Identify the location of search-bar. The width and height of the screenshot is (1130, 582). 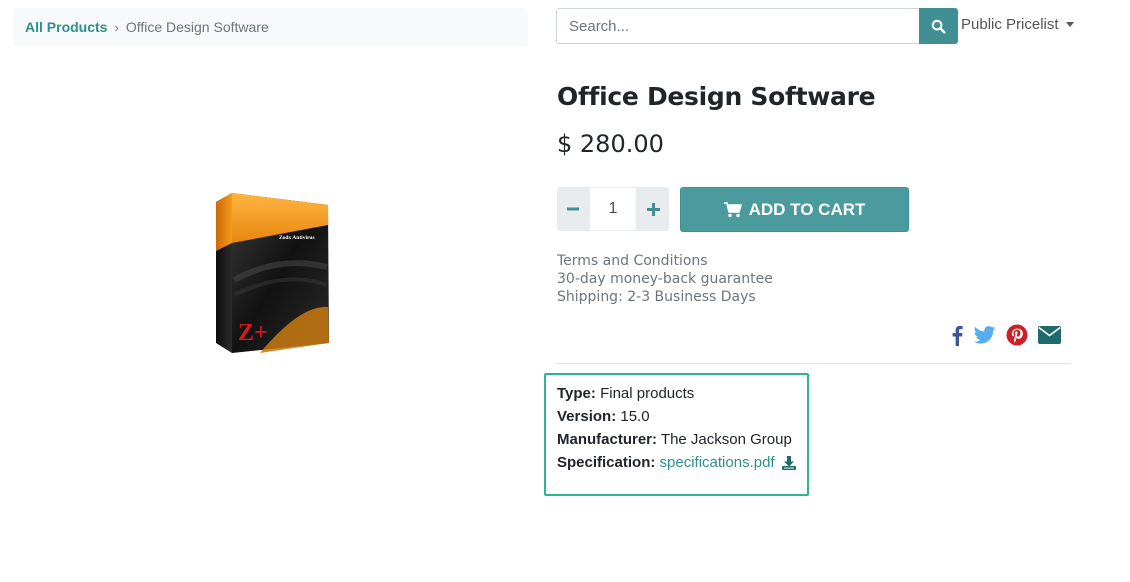
(757, 26).